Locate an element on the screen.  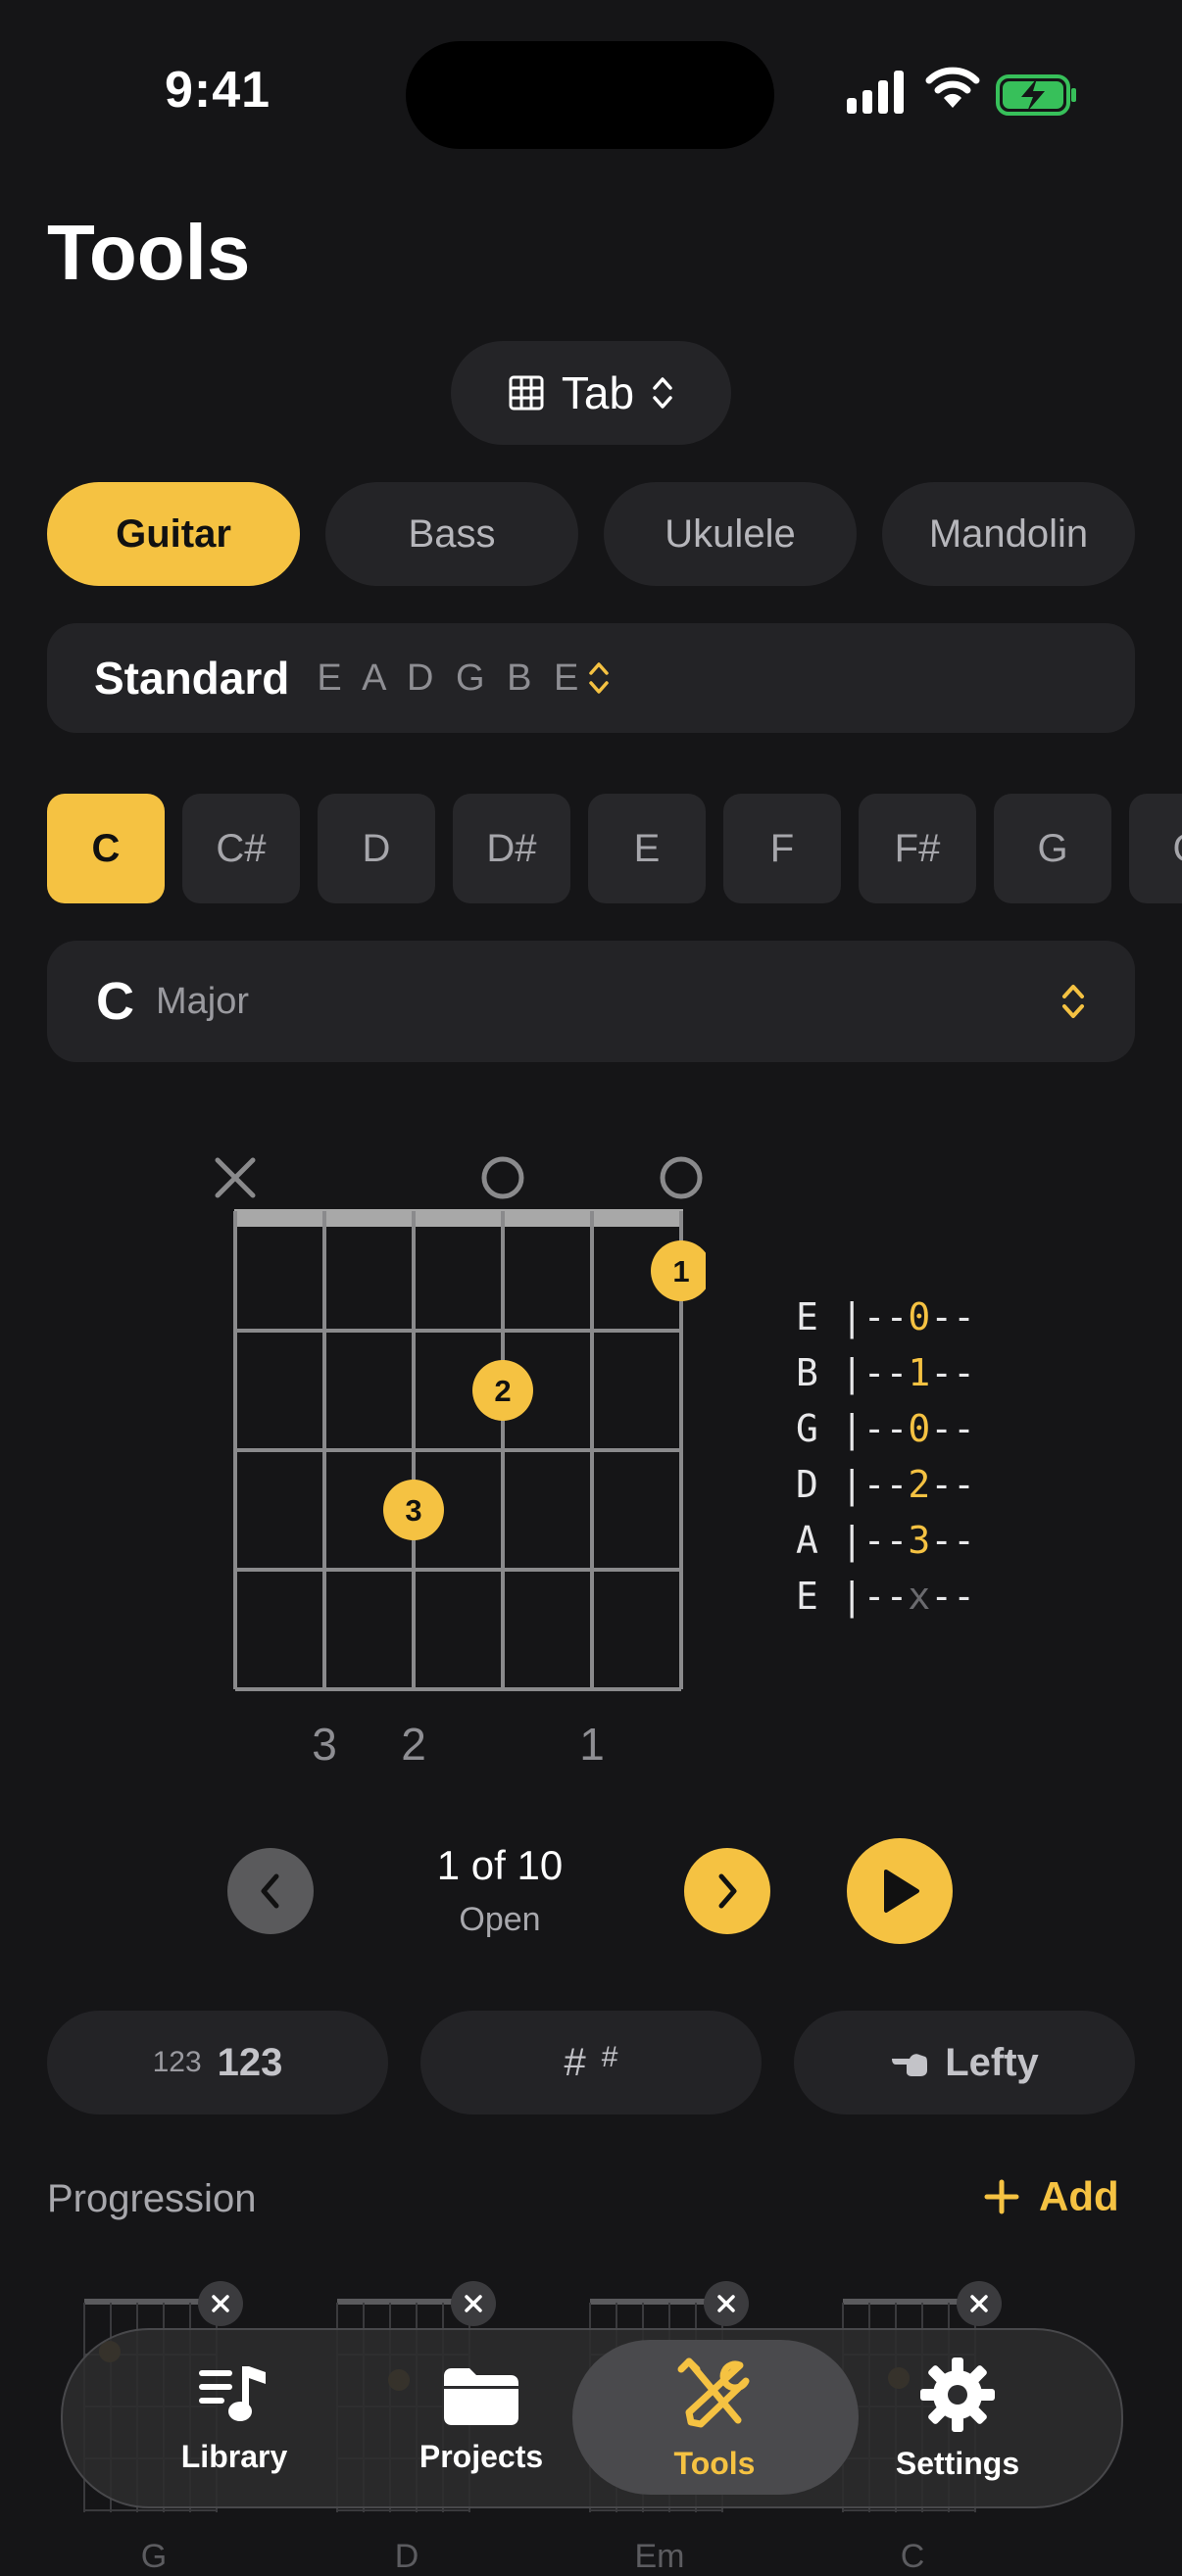
tools-icon is located at coordinates (713, 2392).